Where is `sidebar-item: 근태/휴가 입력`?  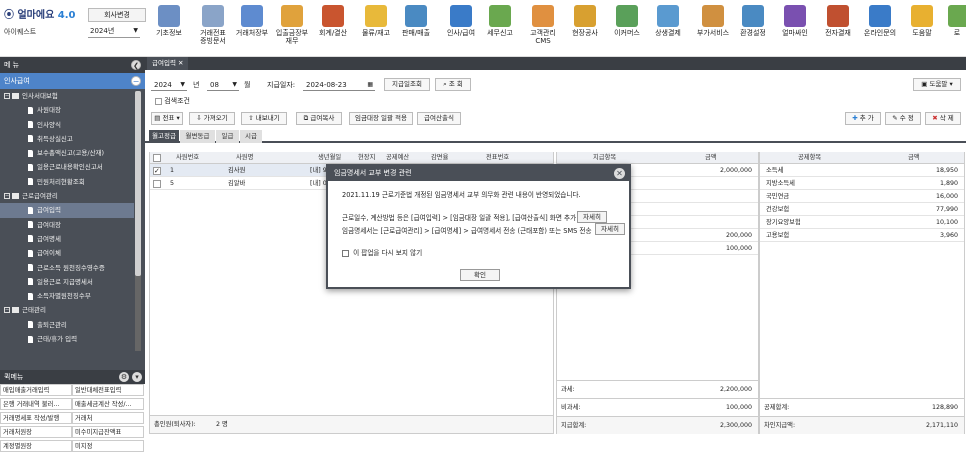 sidebar-item: 근태/휴가 입력 is located at coordinates (67, 339).